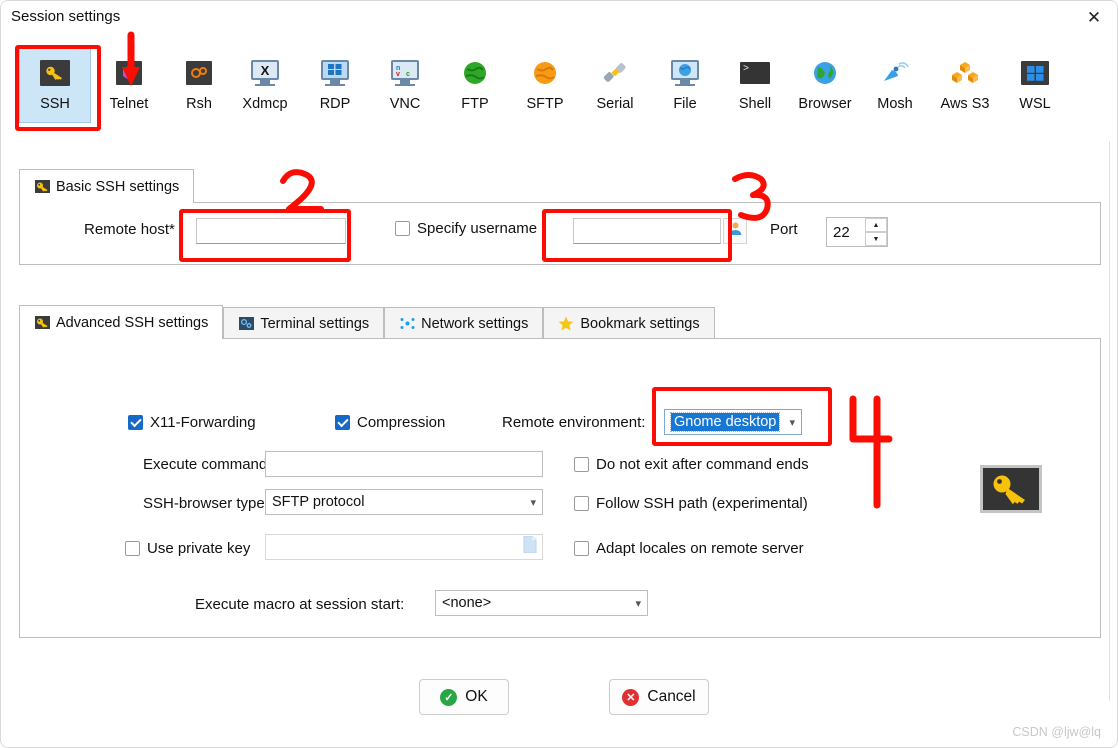 This screenshot has height=748, width=1118. Describe the element at coordinates (265, 104) in the screenshot. I see `protocol-label: Xdmcp` at that location.